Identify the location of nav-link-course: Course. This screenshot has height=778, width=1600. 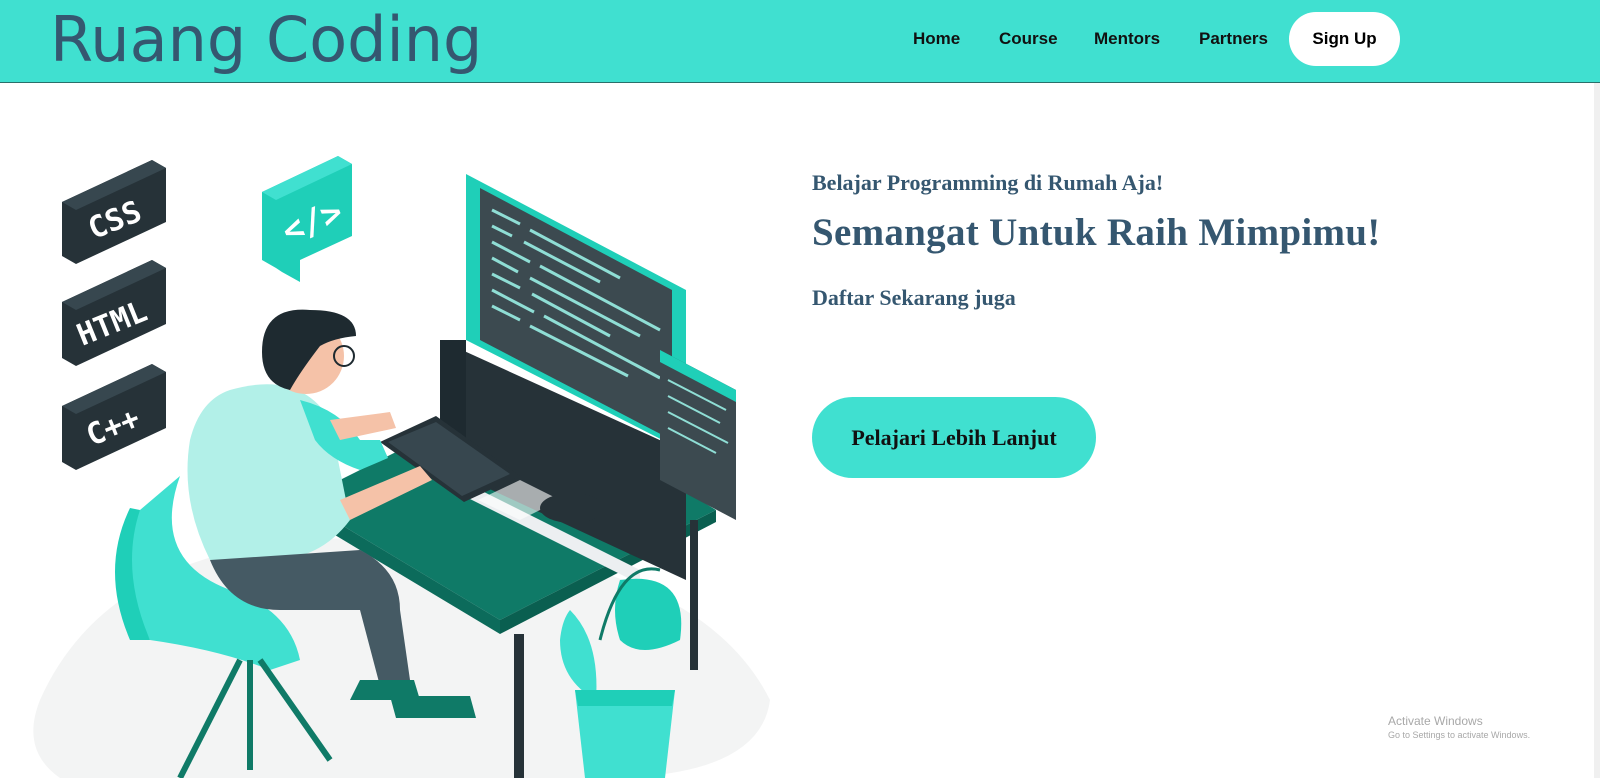
(1028, 39).